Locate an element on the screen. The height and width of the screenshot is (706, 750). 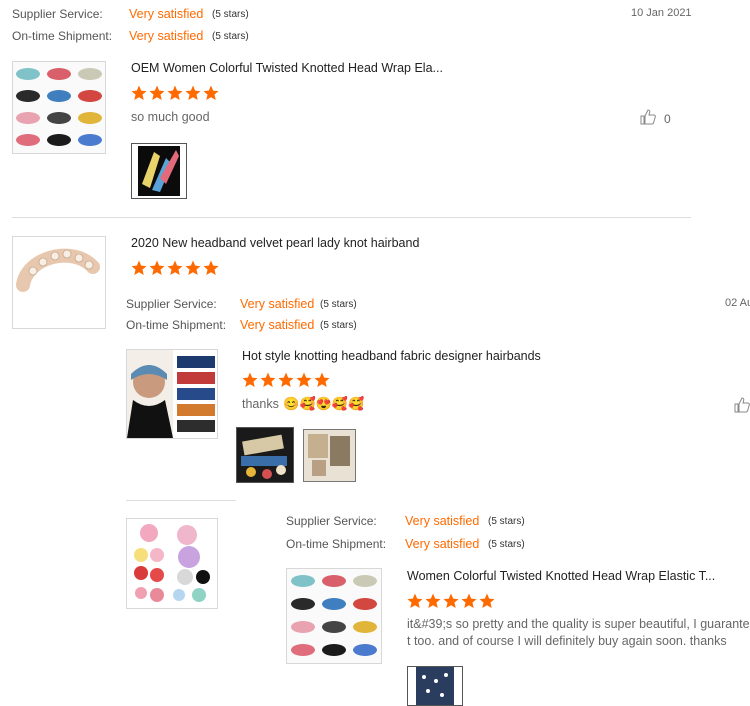
review-date: 10 Jan 2021 is located at coordinates (661, 13).